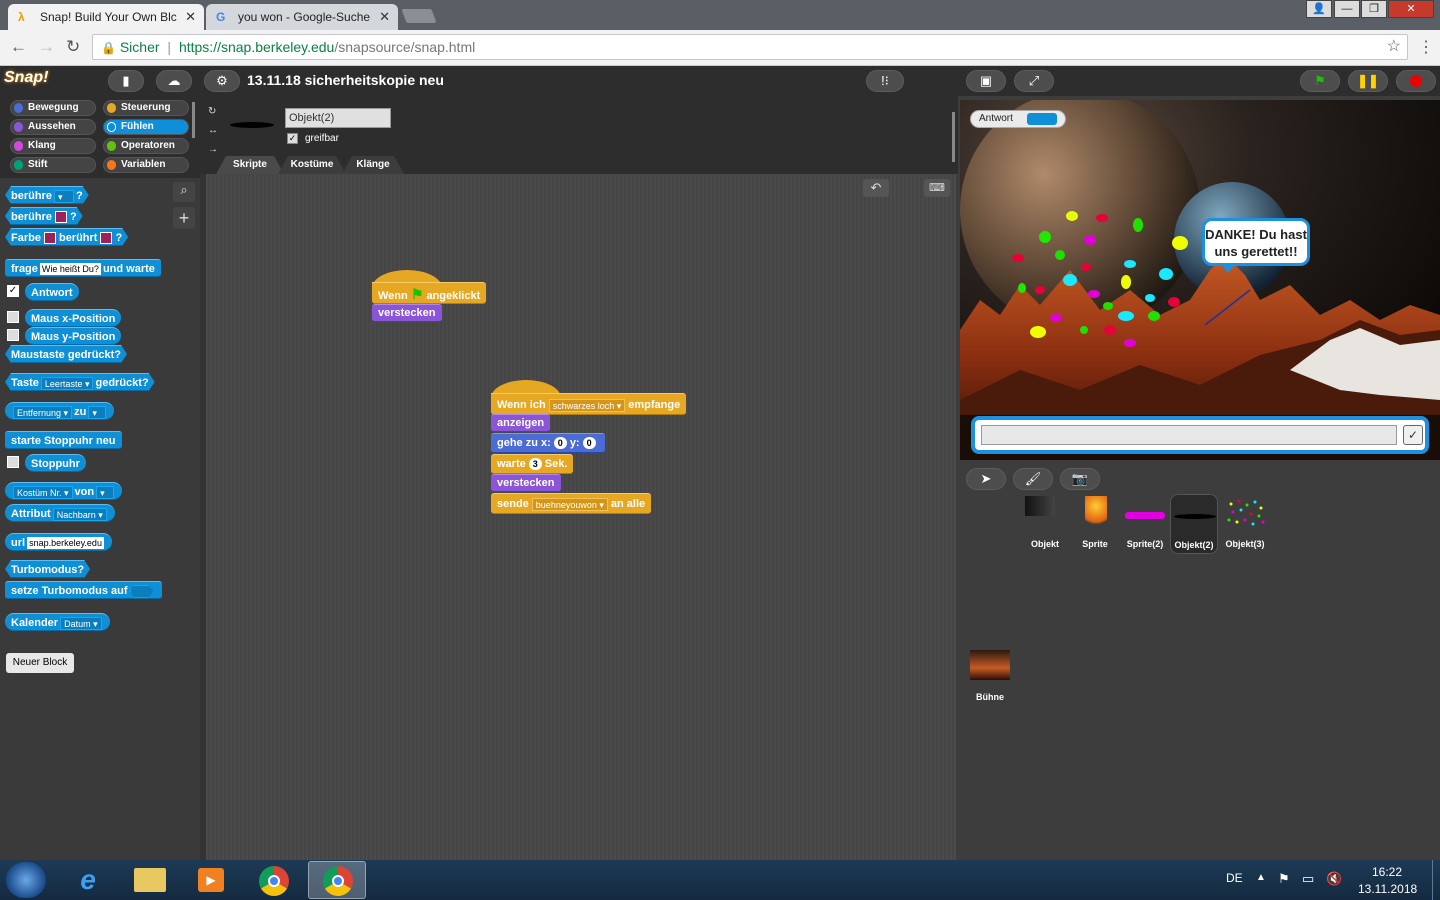 The image size is (1440, 900). I want to click on block-color-touching-color: Farbe berührt?, so click(66, 237).